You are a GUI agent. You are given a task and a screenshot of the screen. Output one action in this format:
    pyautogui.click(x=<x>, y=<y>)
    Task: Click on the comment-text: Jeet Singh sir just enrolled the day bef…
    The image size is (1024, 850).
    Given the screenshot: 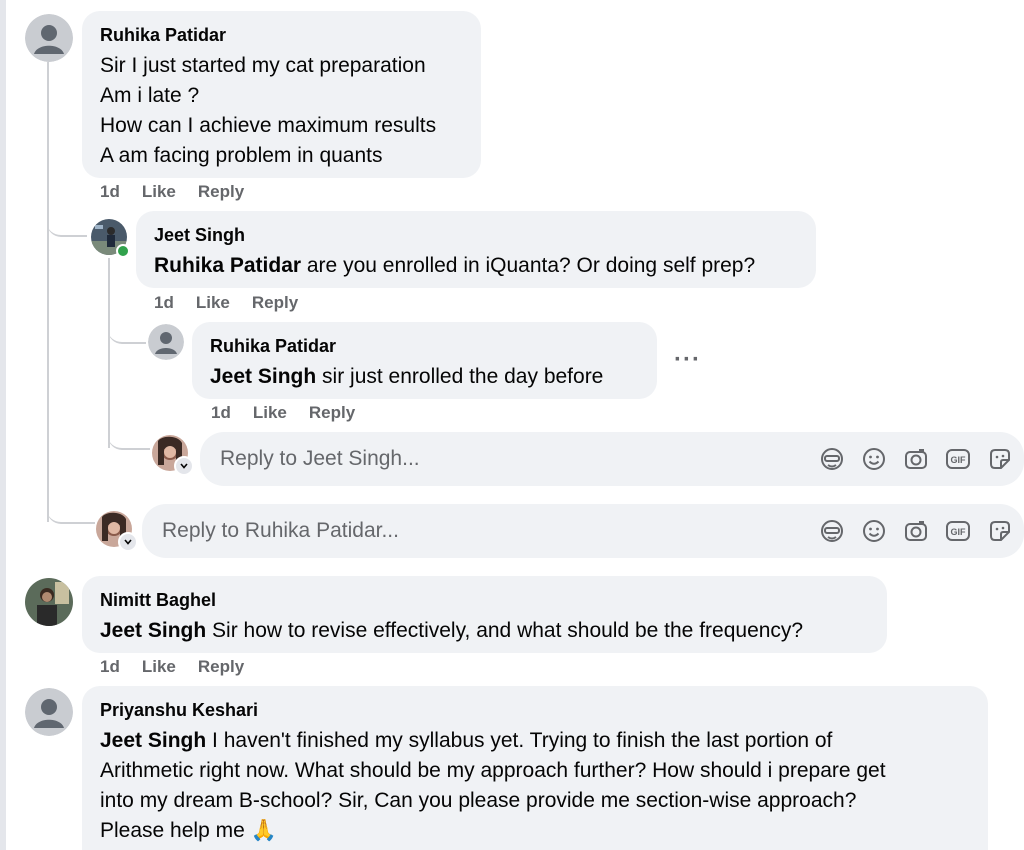 What is the action you would take?
    pyautogui.click(x=424, y=377)
    